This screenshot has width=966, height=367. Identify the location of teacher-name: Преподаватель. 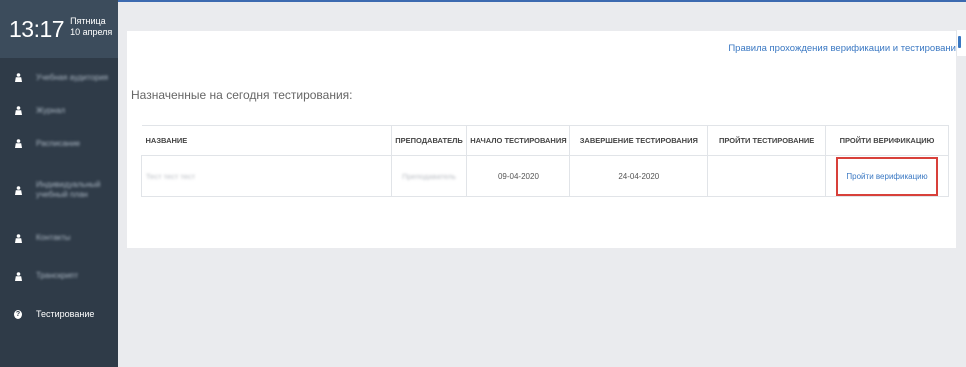
(429, 176).